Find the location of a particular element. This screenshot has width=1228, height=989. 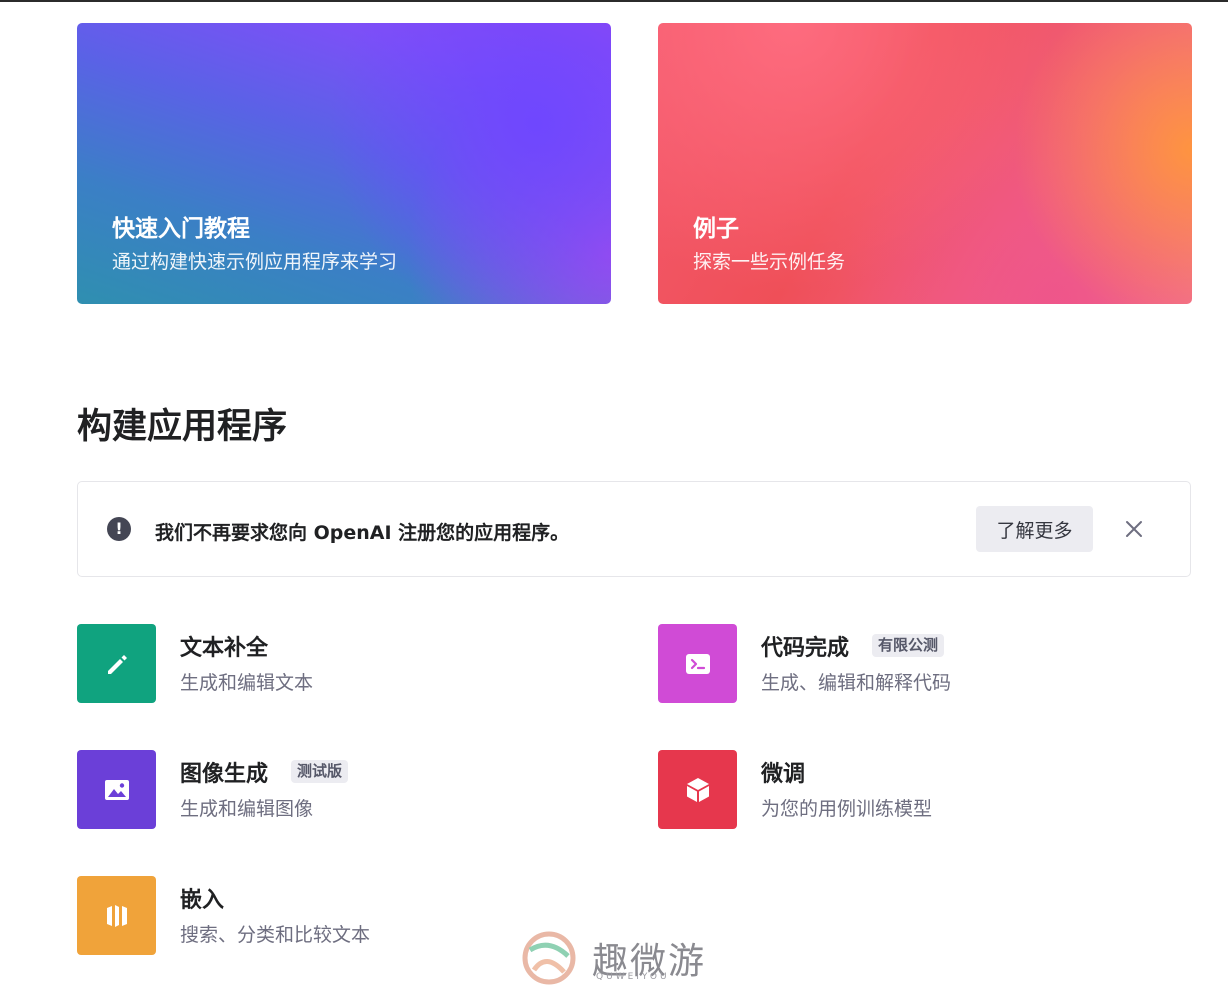

feature-subtitle: 搜索、分类和比较文本 is located at coordinates (275, 935).